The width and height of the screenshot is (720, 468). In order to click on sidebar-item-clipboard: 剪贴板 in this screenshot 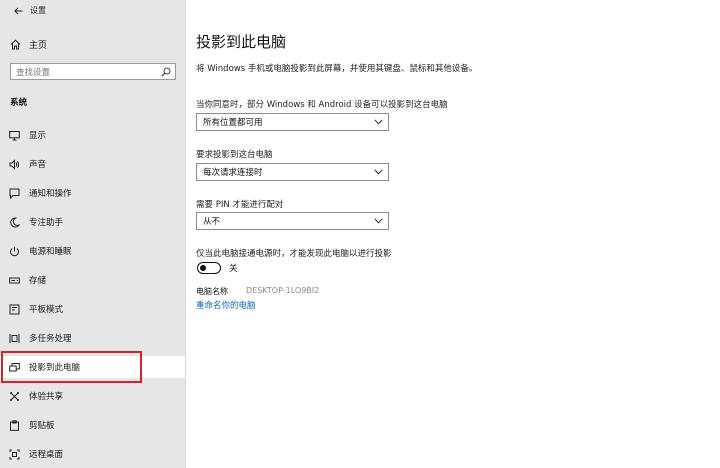, I will do `click(92, 425)`.